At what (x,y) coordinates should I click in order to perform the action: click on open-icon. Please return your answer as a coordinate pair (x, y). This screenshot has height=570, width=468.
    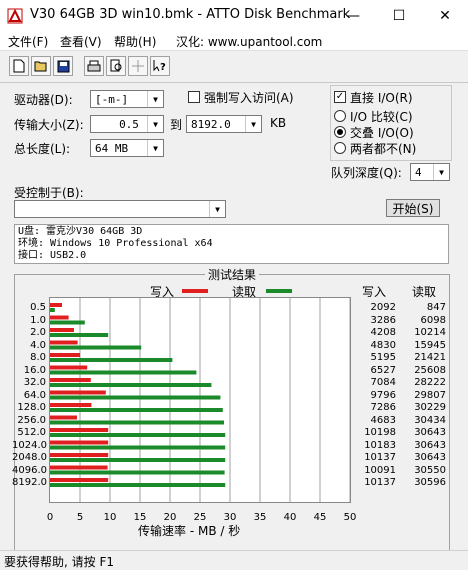
    Looking at the image, I should click on (41, 66).